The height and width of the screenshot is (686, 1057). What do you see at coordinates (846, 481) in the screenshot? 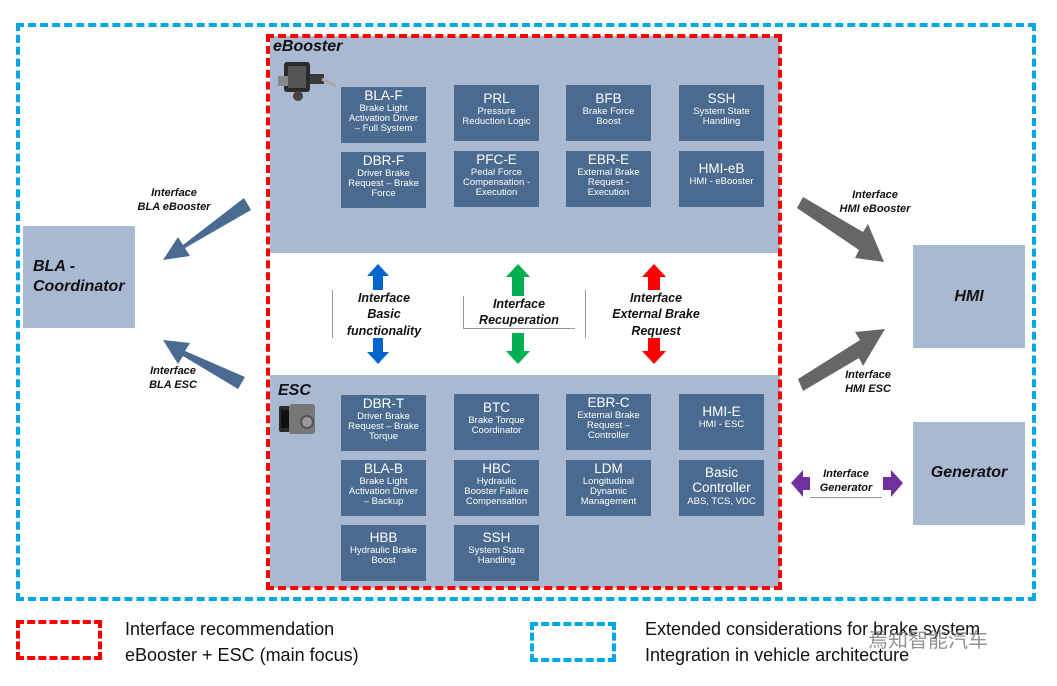
I see `label-interface-generator: Interface Generator` at bounding box center [846, 481].